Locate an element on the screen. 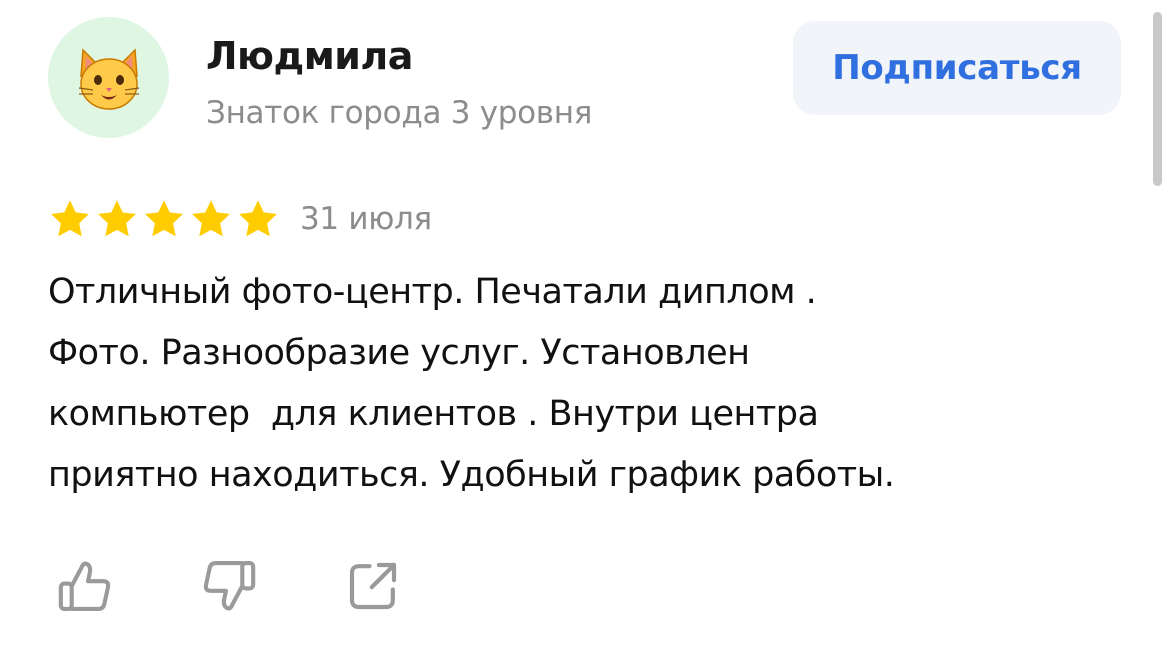  review-text-line: Фото. Разнообразие услуг. Установлен is located at coordinates (399, 353).